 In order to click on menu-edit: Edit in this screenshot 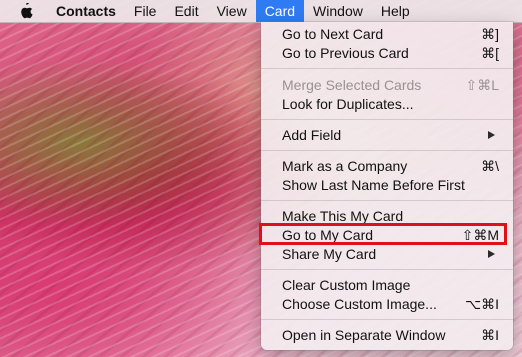, I will do `click(186, 11)`.